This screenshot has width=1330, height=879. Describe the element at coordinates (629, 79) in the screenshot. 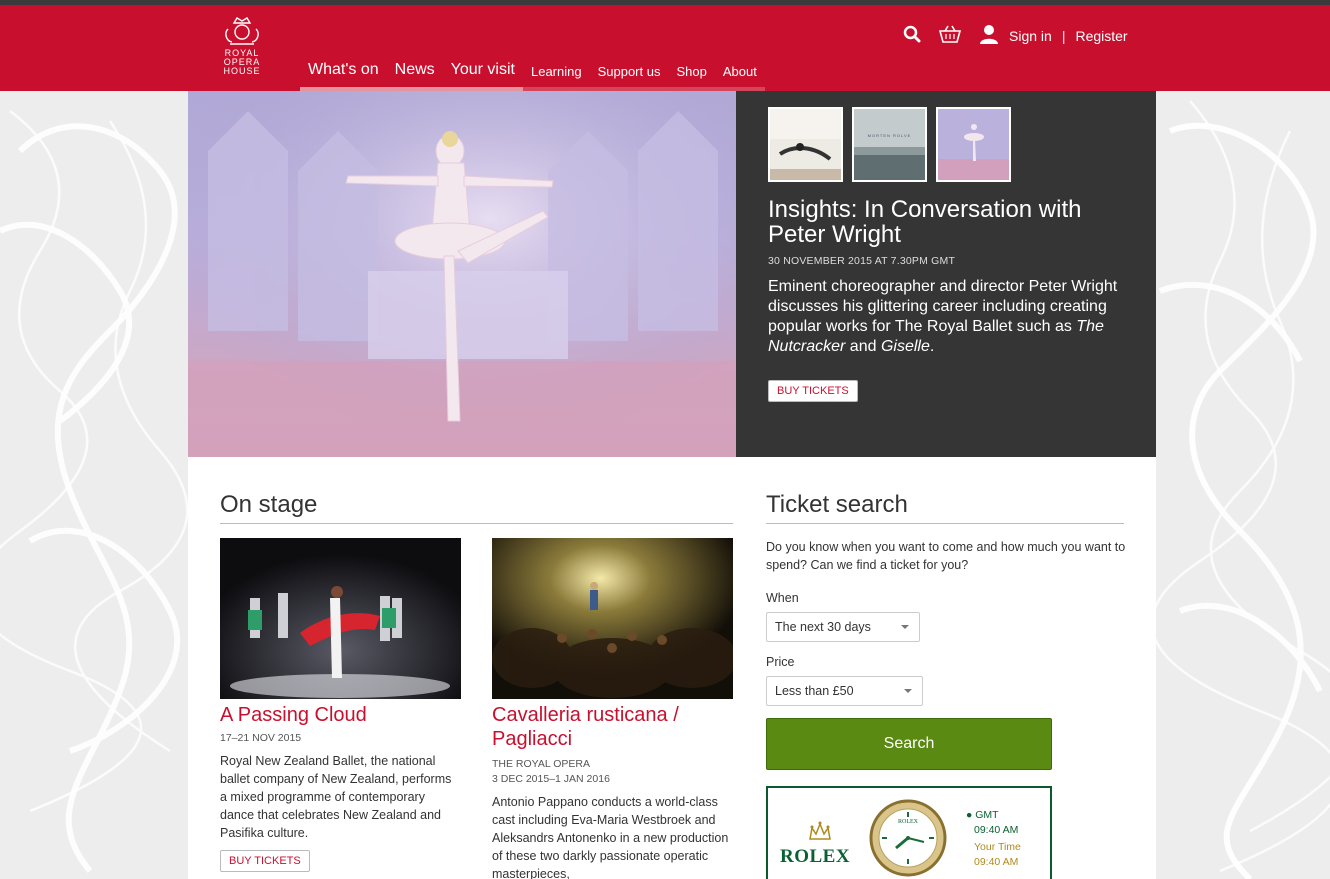

I see `nav-support-us: Support us` at that location.